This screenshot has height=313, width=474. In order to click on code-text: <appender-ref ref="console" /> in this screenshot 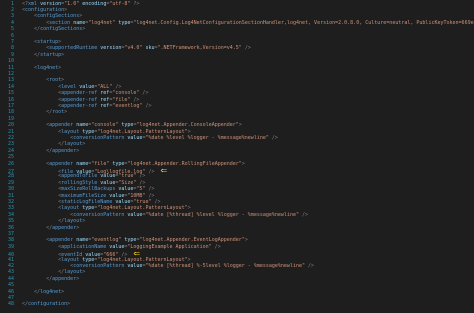, I will do `click(85, 93)`.